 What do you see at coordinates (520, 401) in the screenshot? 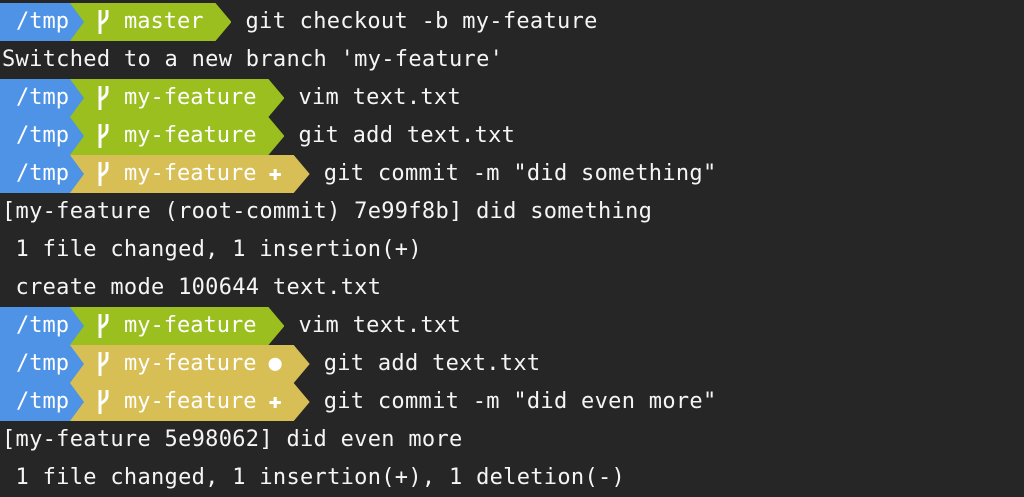
I see `command-text: git commit -m "did even more"` at bounding box center [520, 401].